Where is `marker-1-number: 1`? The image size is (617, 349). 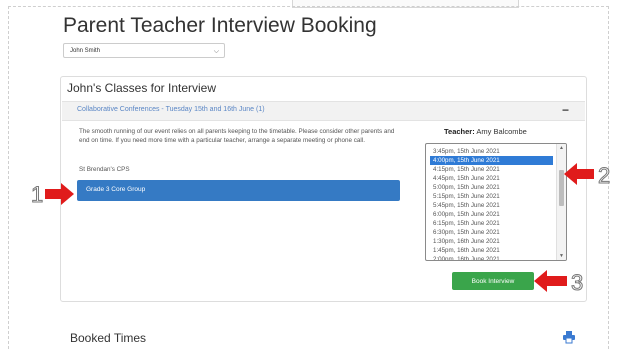 marker-1-number: 1 is located at coordinates (37, 194).